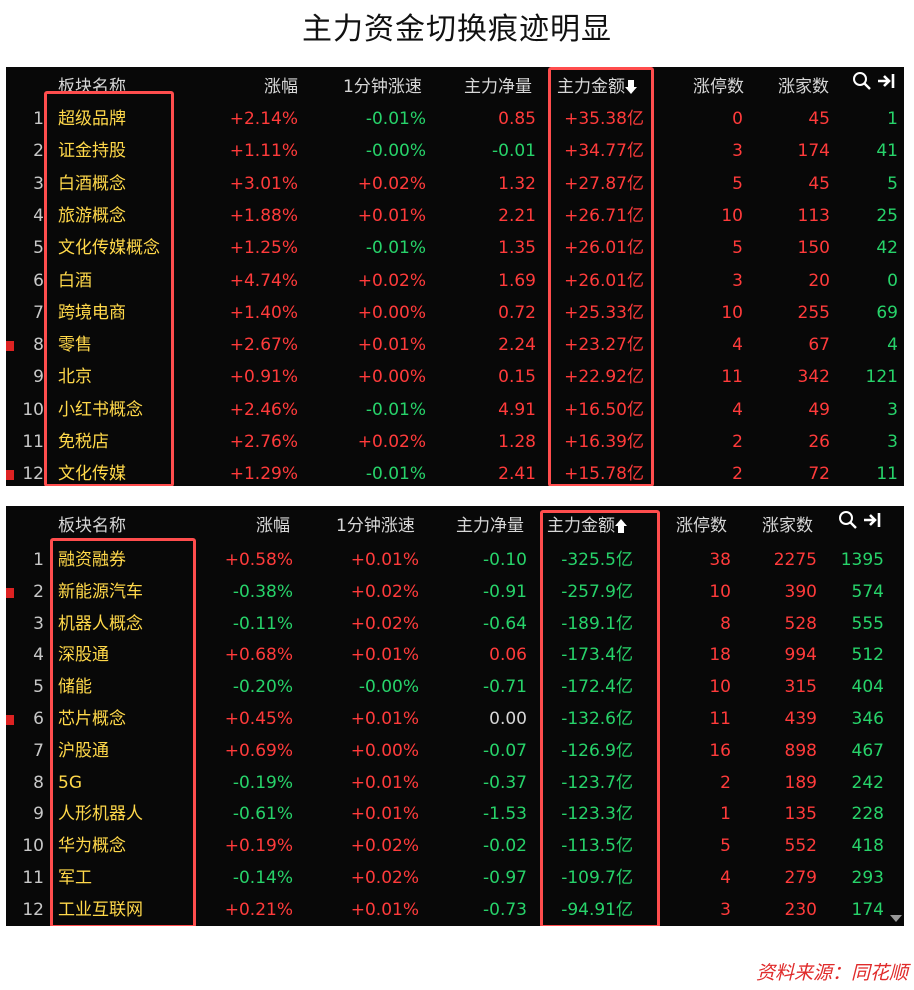  What do you see at coordinates (597, 782) in the screenshot?
I see `main-amount-value: -123.7亿` at bounding box center [597, 782].